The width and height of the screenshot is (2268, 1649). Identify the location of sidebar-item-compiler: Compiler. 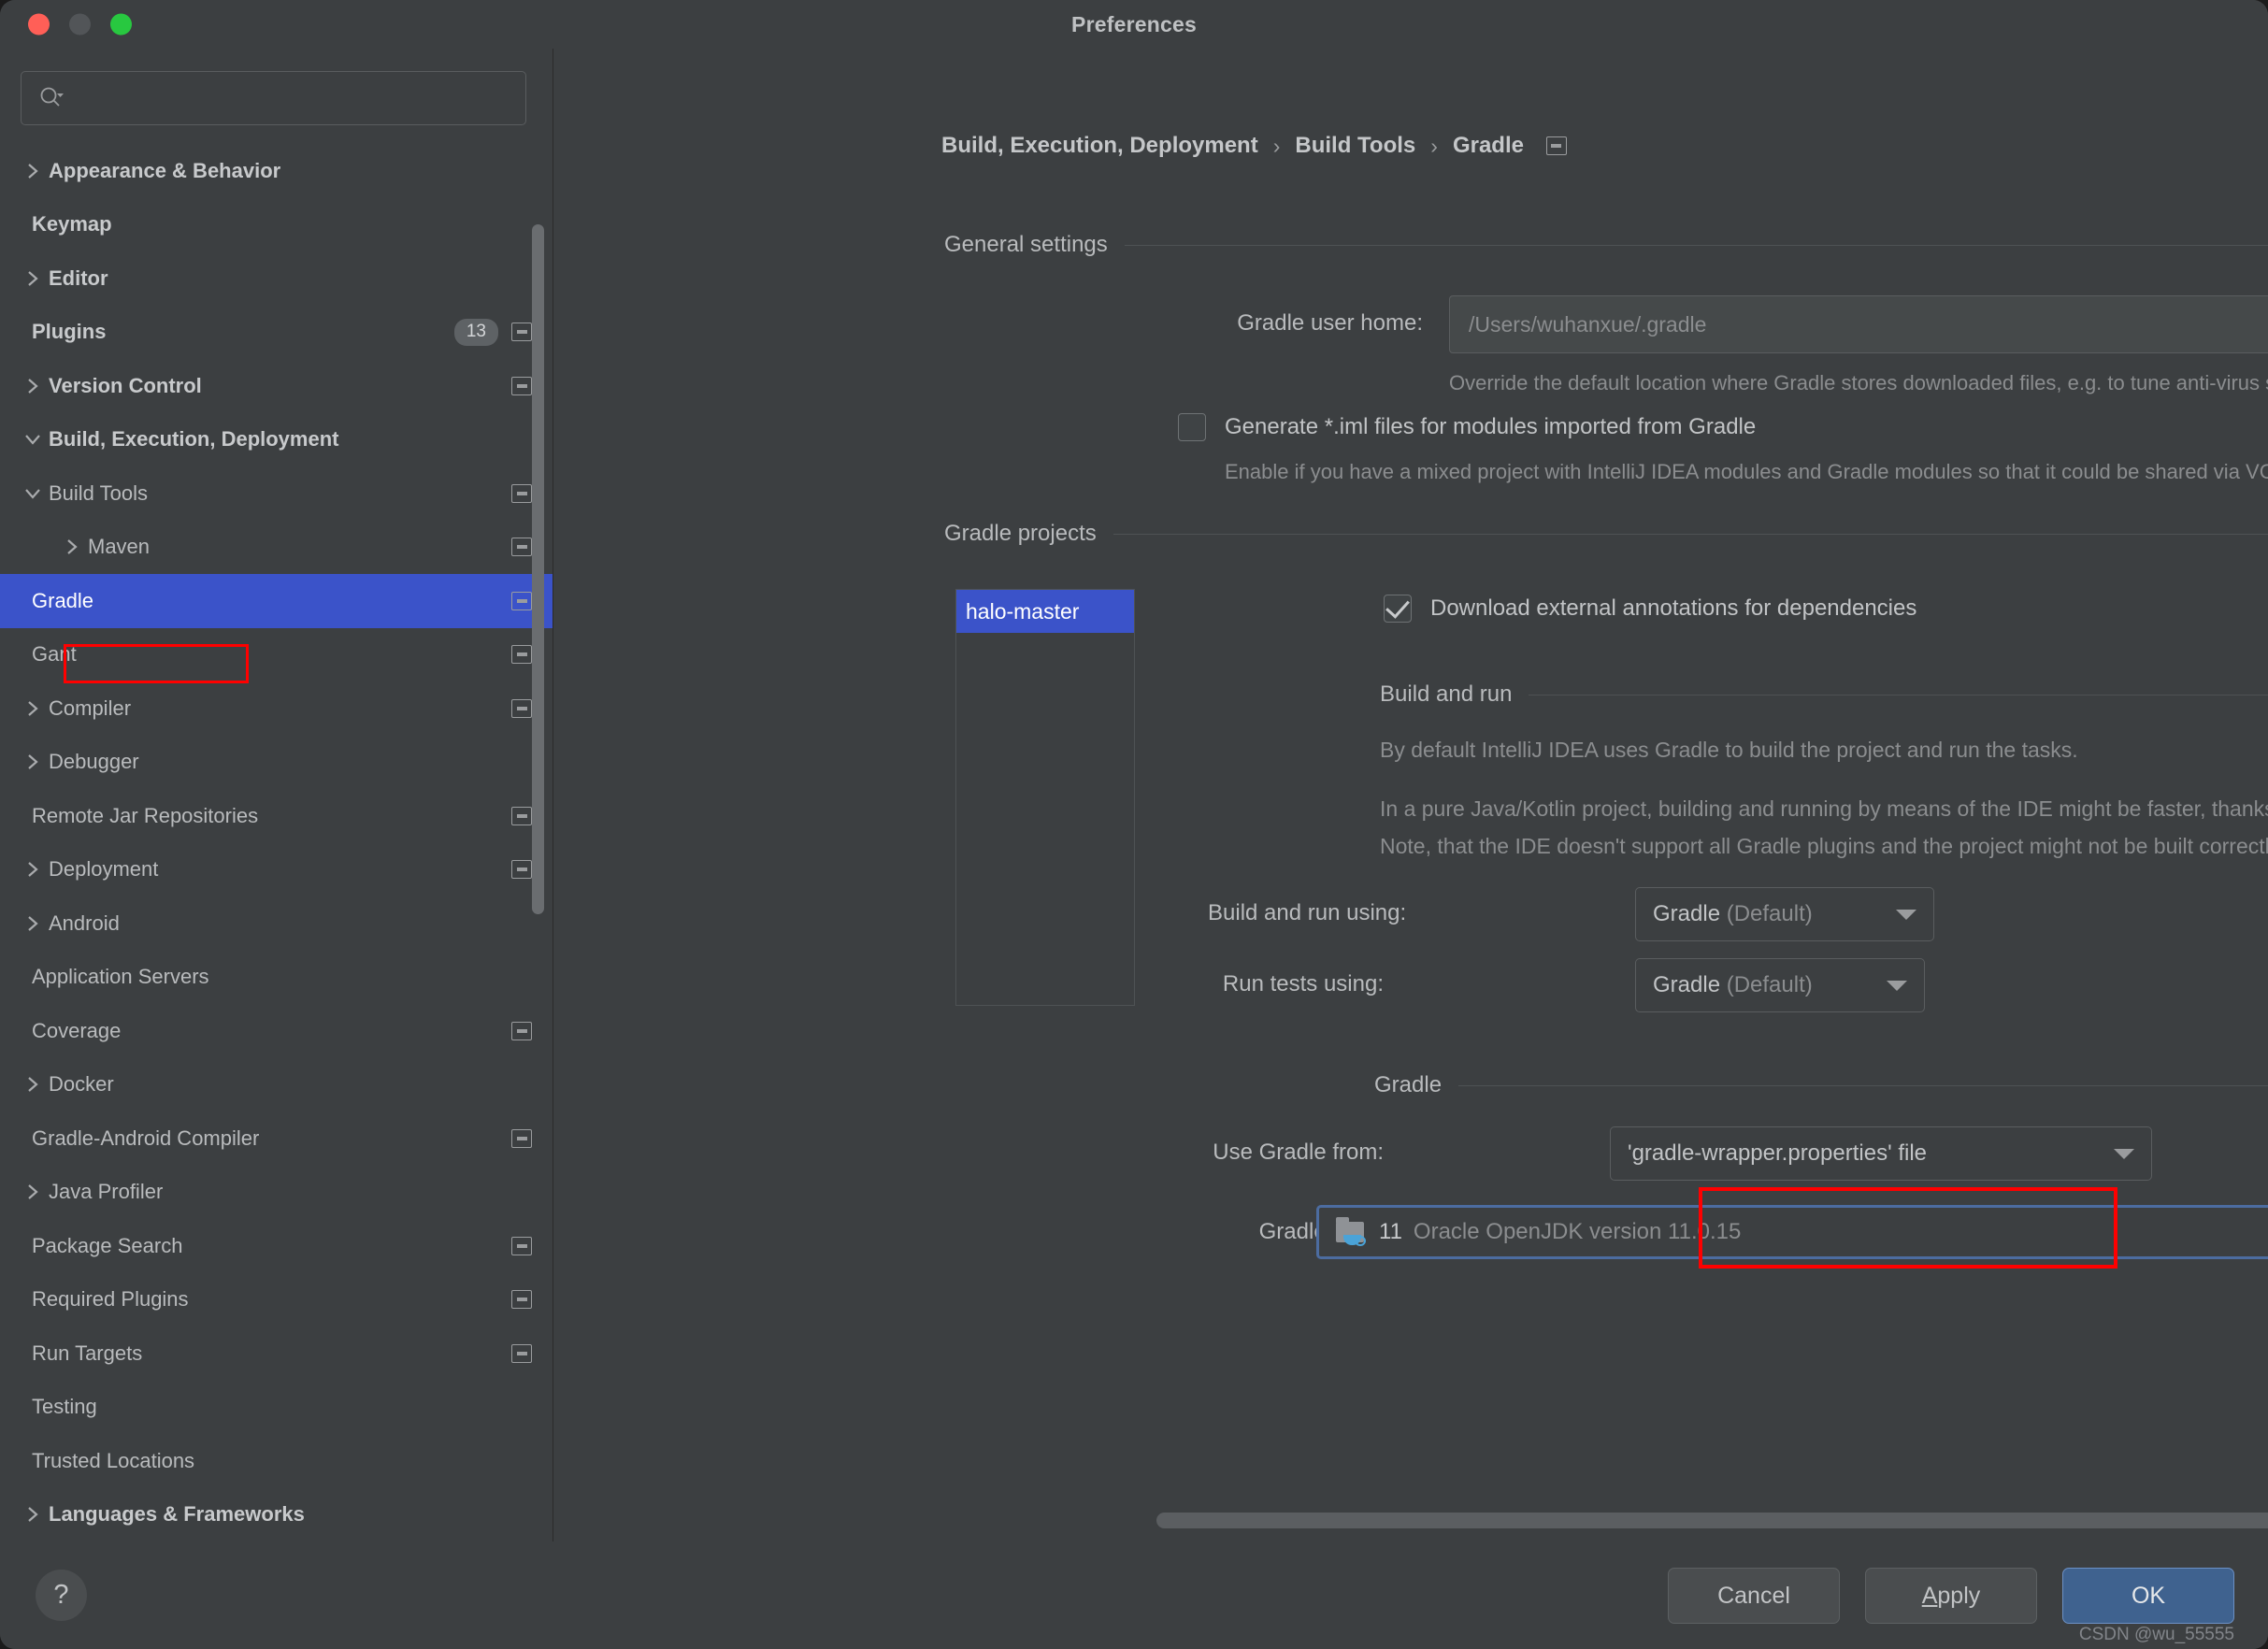
(276, 708).